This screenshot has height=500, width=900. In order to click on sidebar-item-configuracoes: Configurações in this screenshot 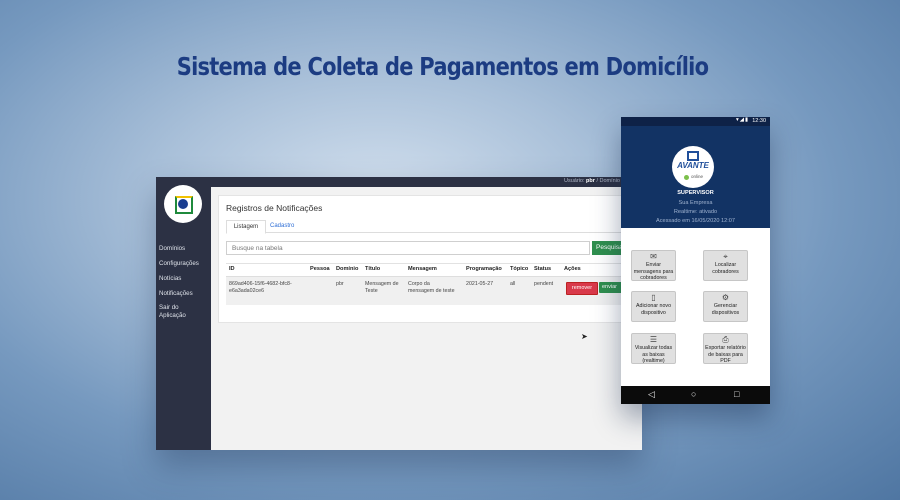, I will do `click(185, 264)`.